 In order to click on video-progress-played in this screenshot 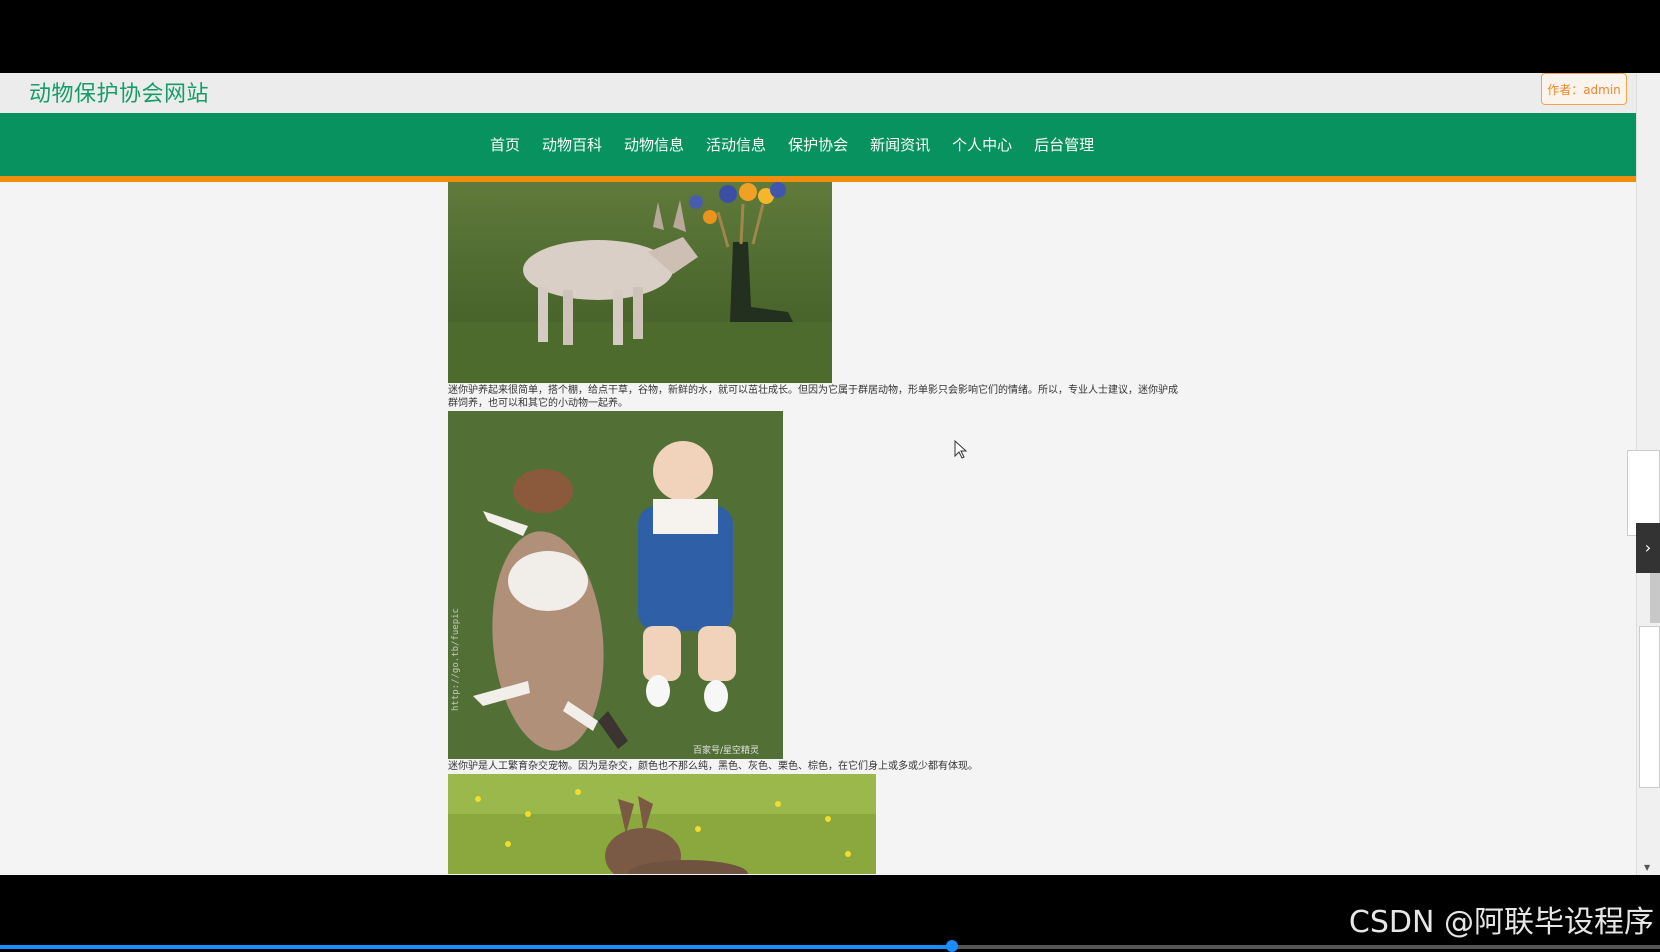, I will do `click(477, 947)`.